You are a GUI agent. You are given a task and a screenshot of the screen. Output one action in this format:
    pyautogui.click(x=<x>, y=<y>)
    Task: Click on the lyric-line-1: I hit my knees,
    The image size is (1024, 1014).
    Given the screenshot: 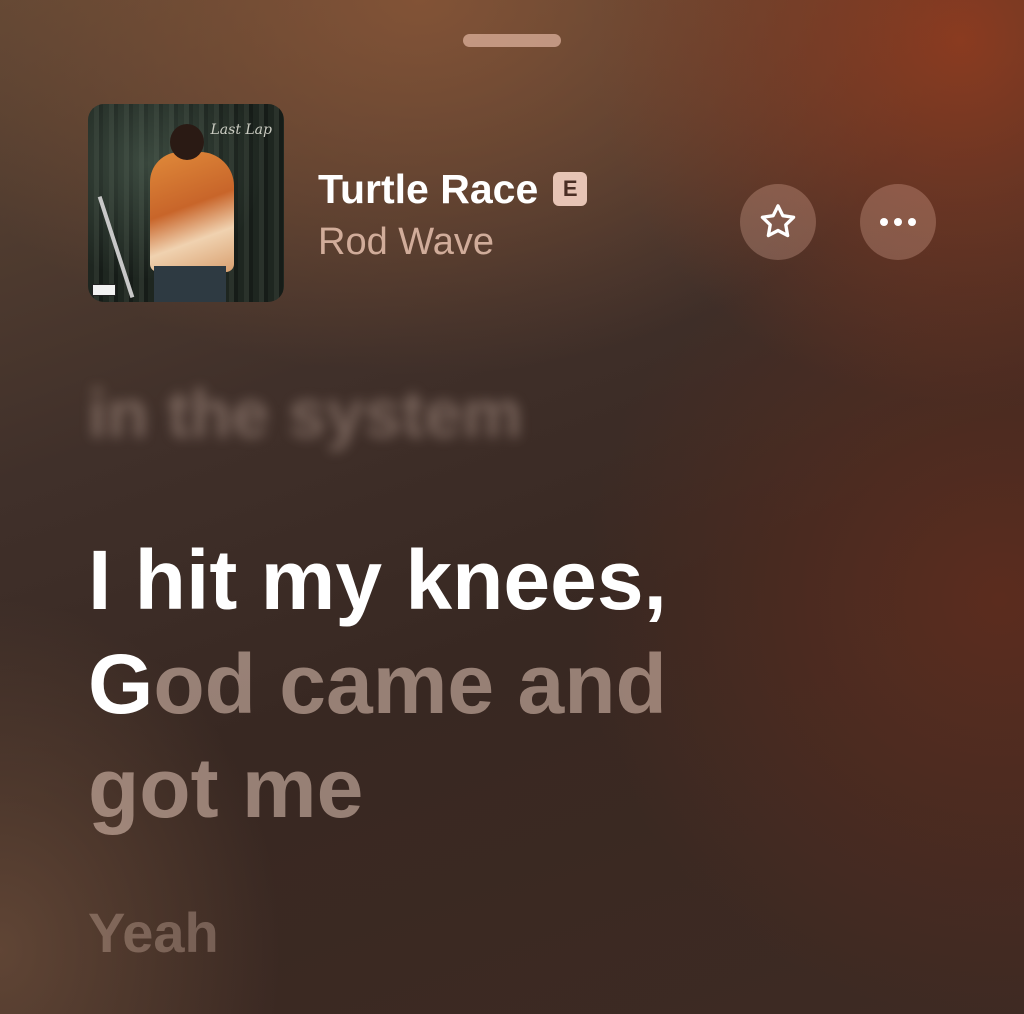 What is the action you would take?
    pyautogui.click(x=377, y=580)
    